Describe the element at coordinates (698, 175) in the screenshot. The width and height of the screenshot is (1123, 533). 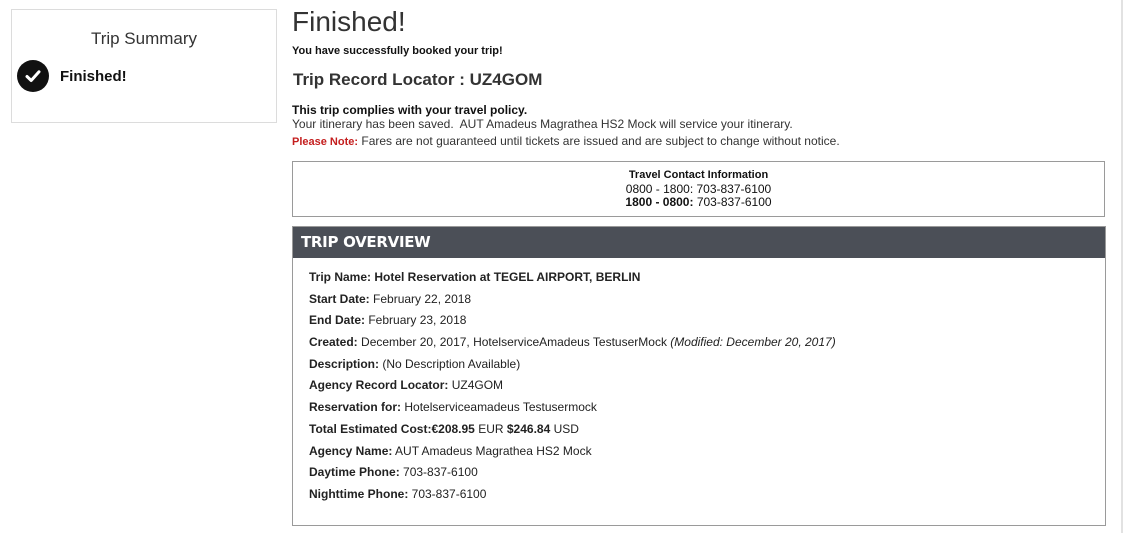
I see `contact-title: Travel Contact Information` at that location.